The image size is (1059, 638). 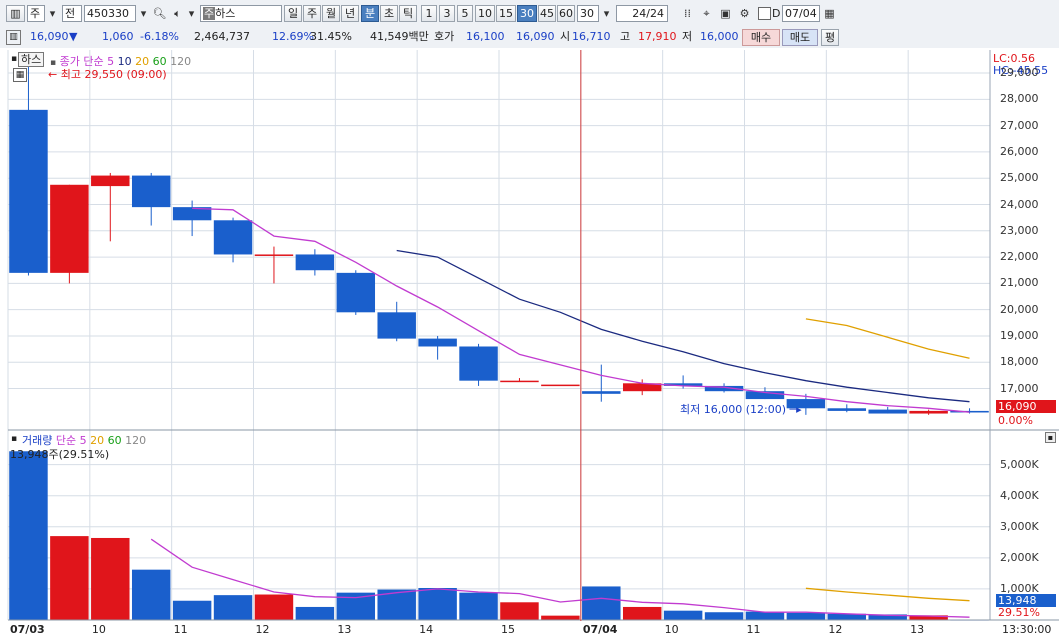 What do you see at coordinates (408, 13) in the screenshot?
I see `period-tick: 틱` at bounding box center [408, 13].